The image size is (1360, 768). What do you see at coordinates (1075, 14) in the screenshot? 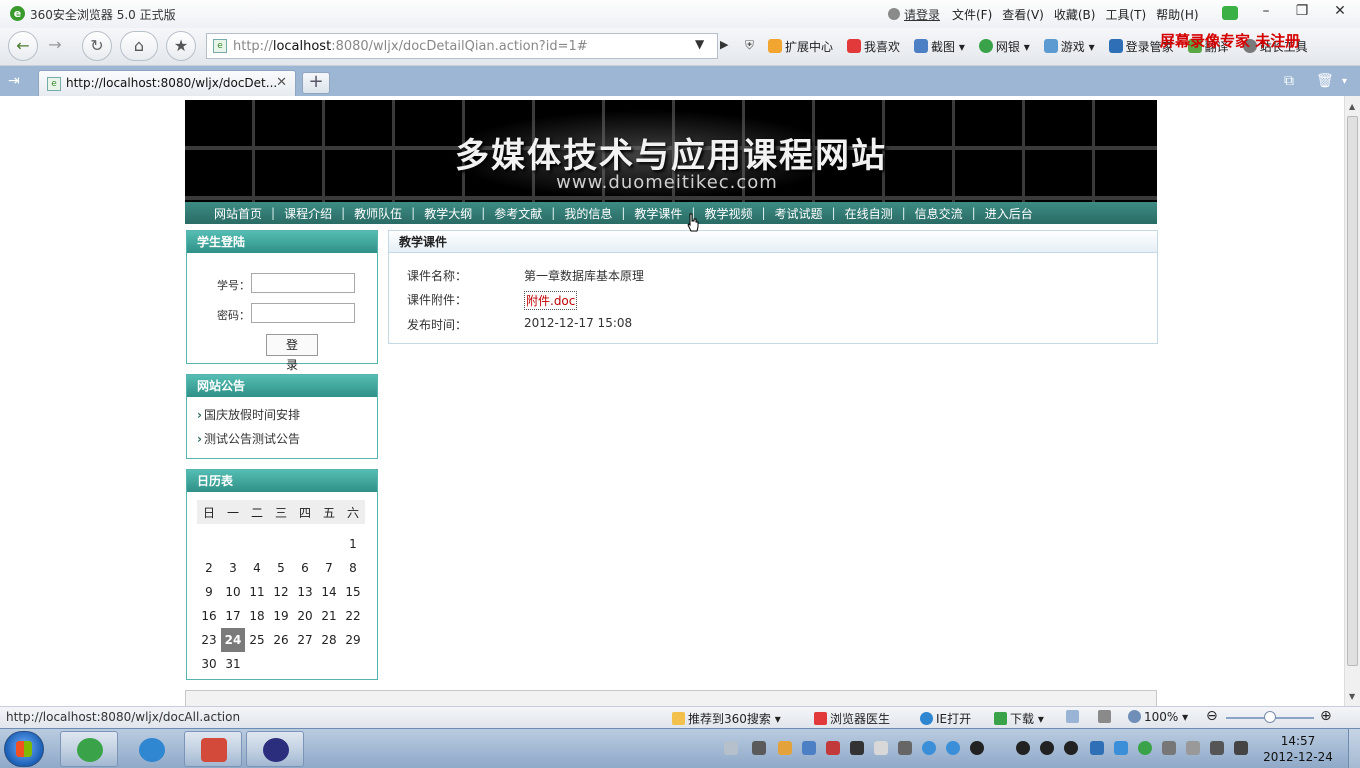
I see `menu-favorites: 收藏(B)` at bounding box center [1075, 14].